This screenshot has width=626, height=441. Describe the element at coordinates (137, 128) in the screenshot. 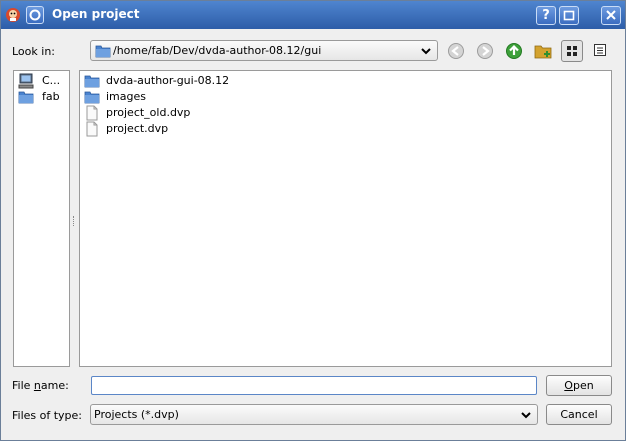

I see `file-name: project.dvp` at that location.